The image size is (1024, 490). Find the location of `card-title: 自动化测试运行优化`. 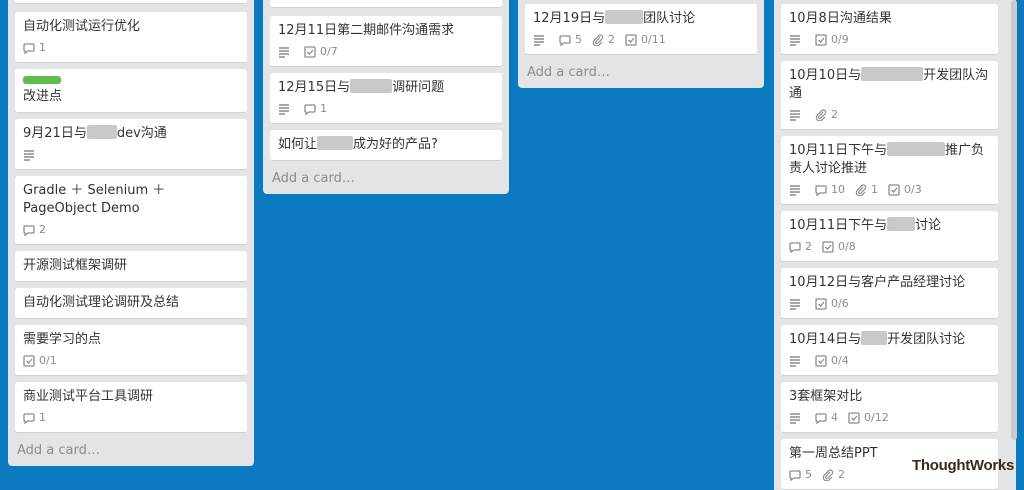

card-title: 自动化测试运行优化 is located at coordinates (82, 26).